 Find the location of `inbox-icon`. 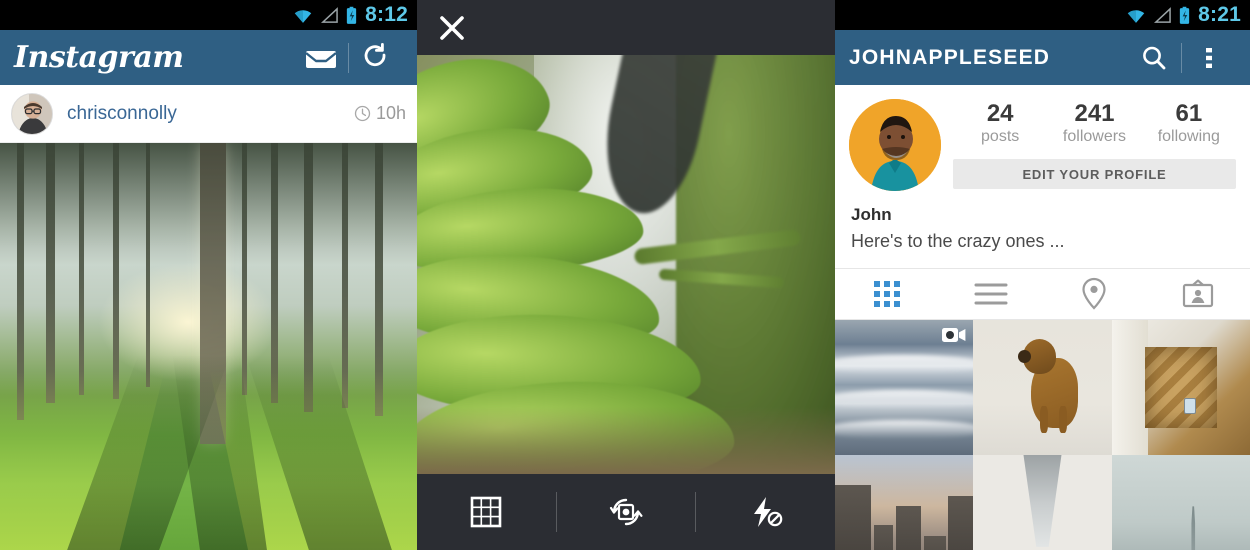

inbox-icon is located at coordinates (321, 59).